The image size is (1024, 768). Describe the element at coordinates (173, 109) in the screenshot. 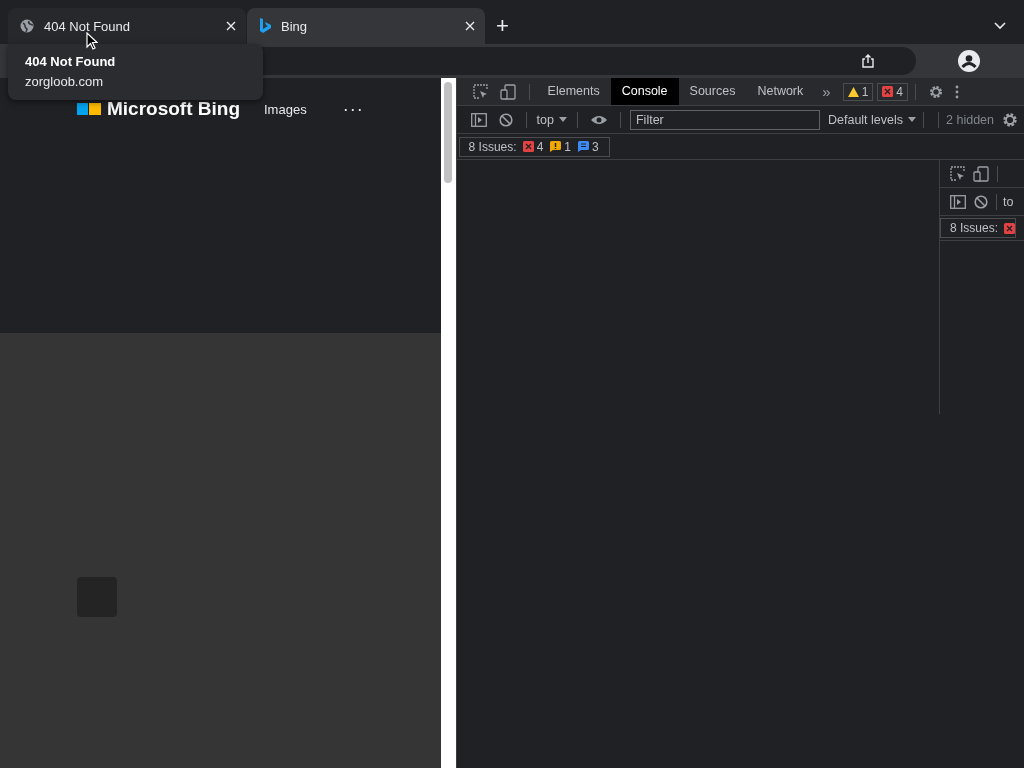

I see `logo-text: Microsoft Bing` at that location.